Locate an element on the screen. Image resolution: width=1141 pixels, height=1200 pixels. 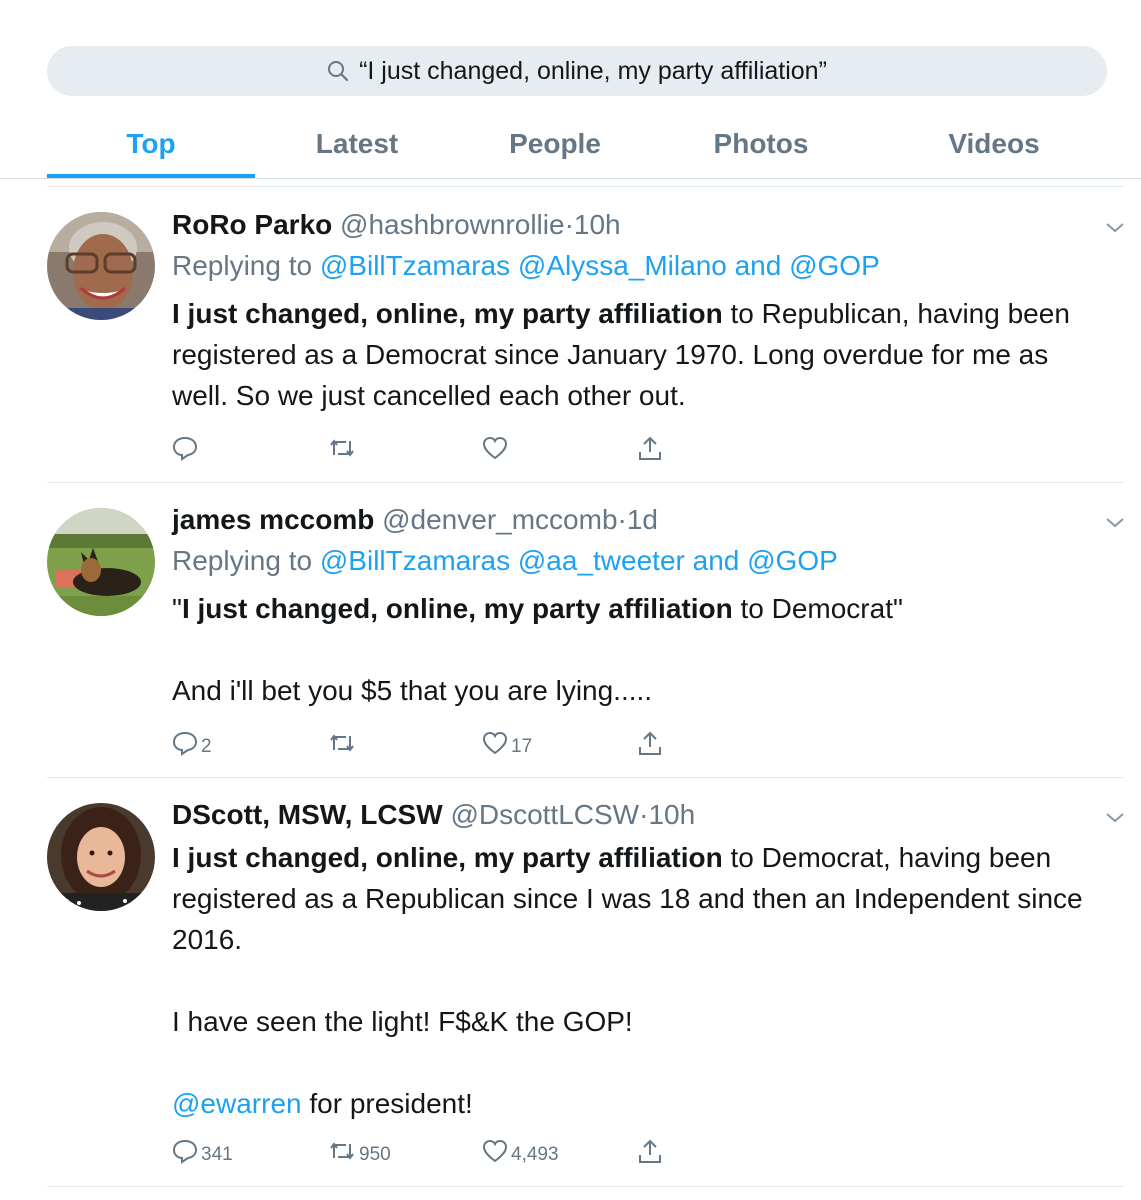
tweet-text-para2: I have seen the light! F$&K the GOP! is located at coordinates (402, 1021).